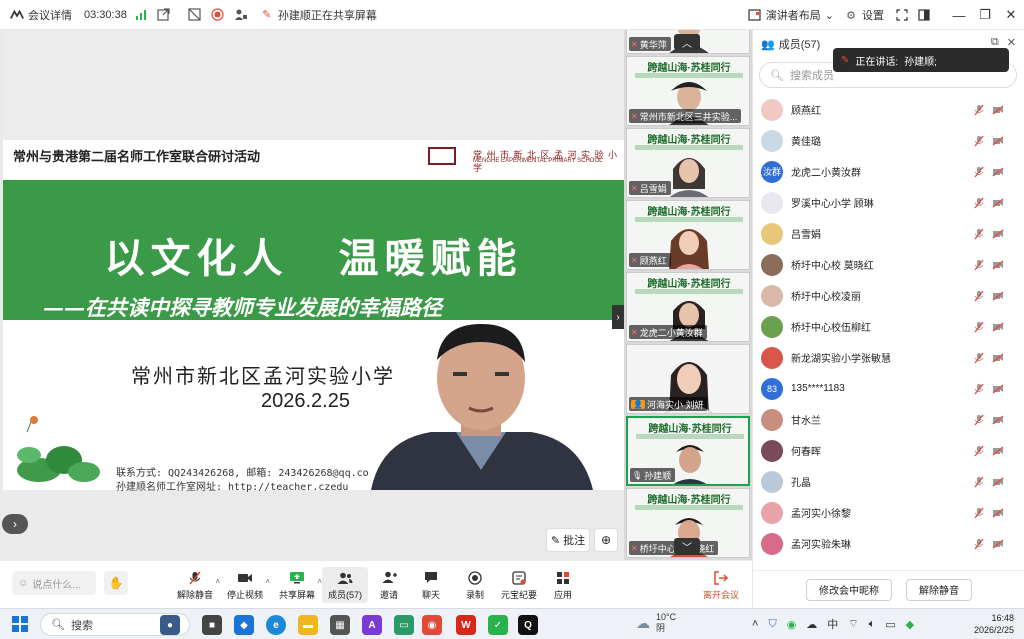 The width and height of the screenshot is (1024, 639). Describe the element at coordinates (466, 625) in the screenshot. I see `taskbar-wps-icon: W` at that location.